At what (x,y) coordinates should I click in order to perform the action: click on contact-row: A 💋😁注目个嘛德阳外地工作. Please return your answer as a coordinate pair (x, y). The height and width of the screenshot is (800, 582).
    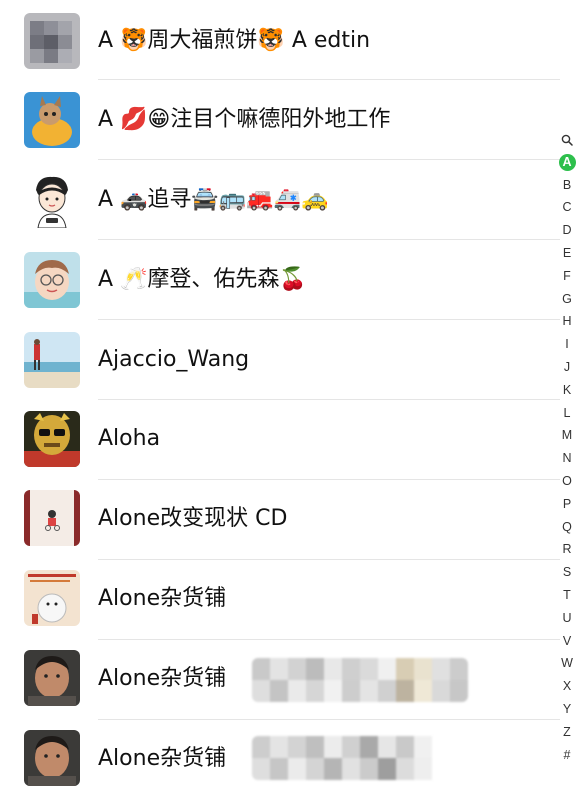
    Looking at the image, I should click on (280, 120).